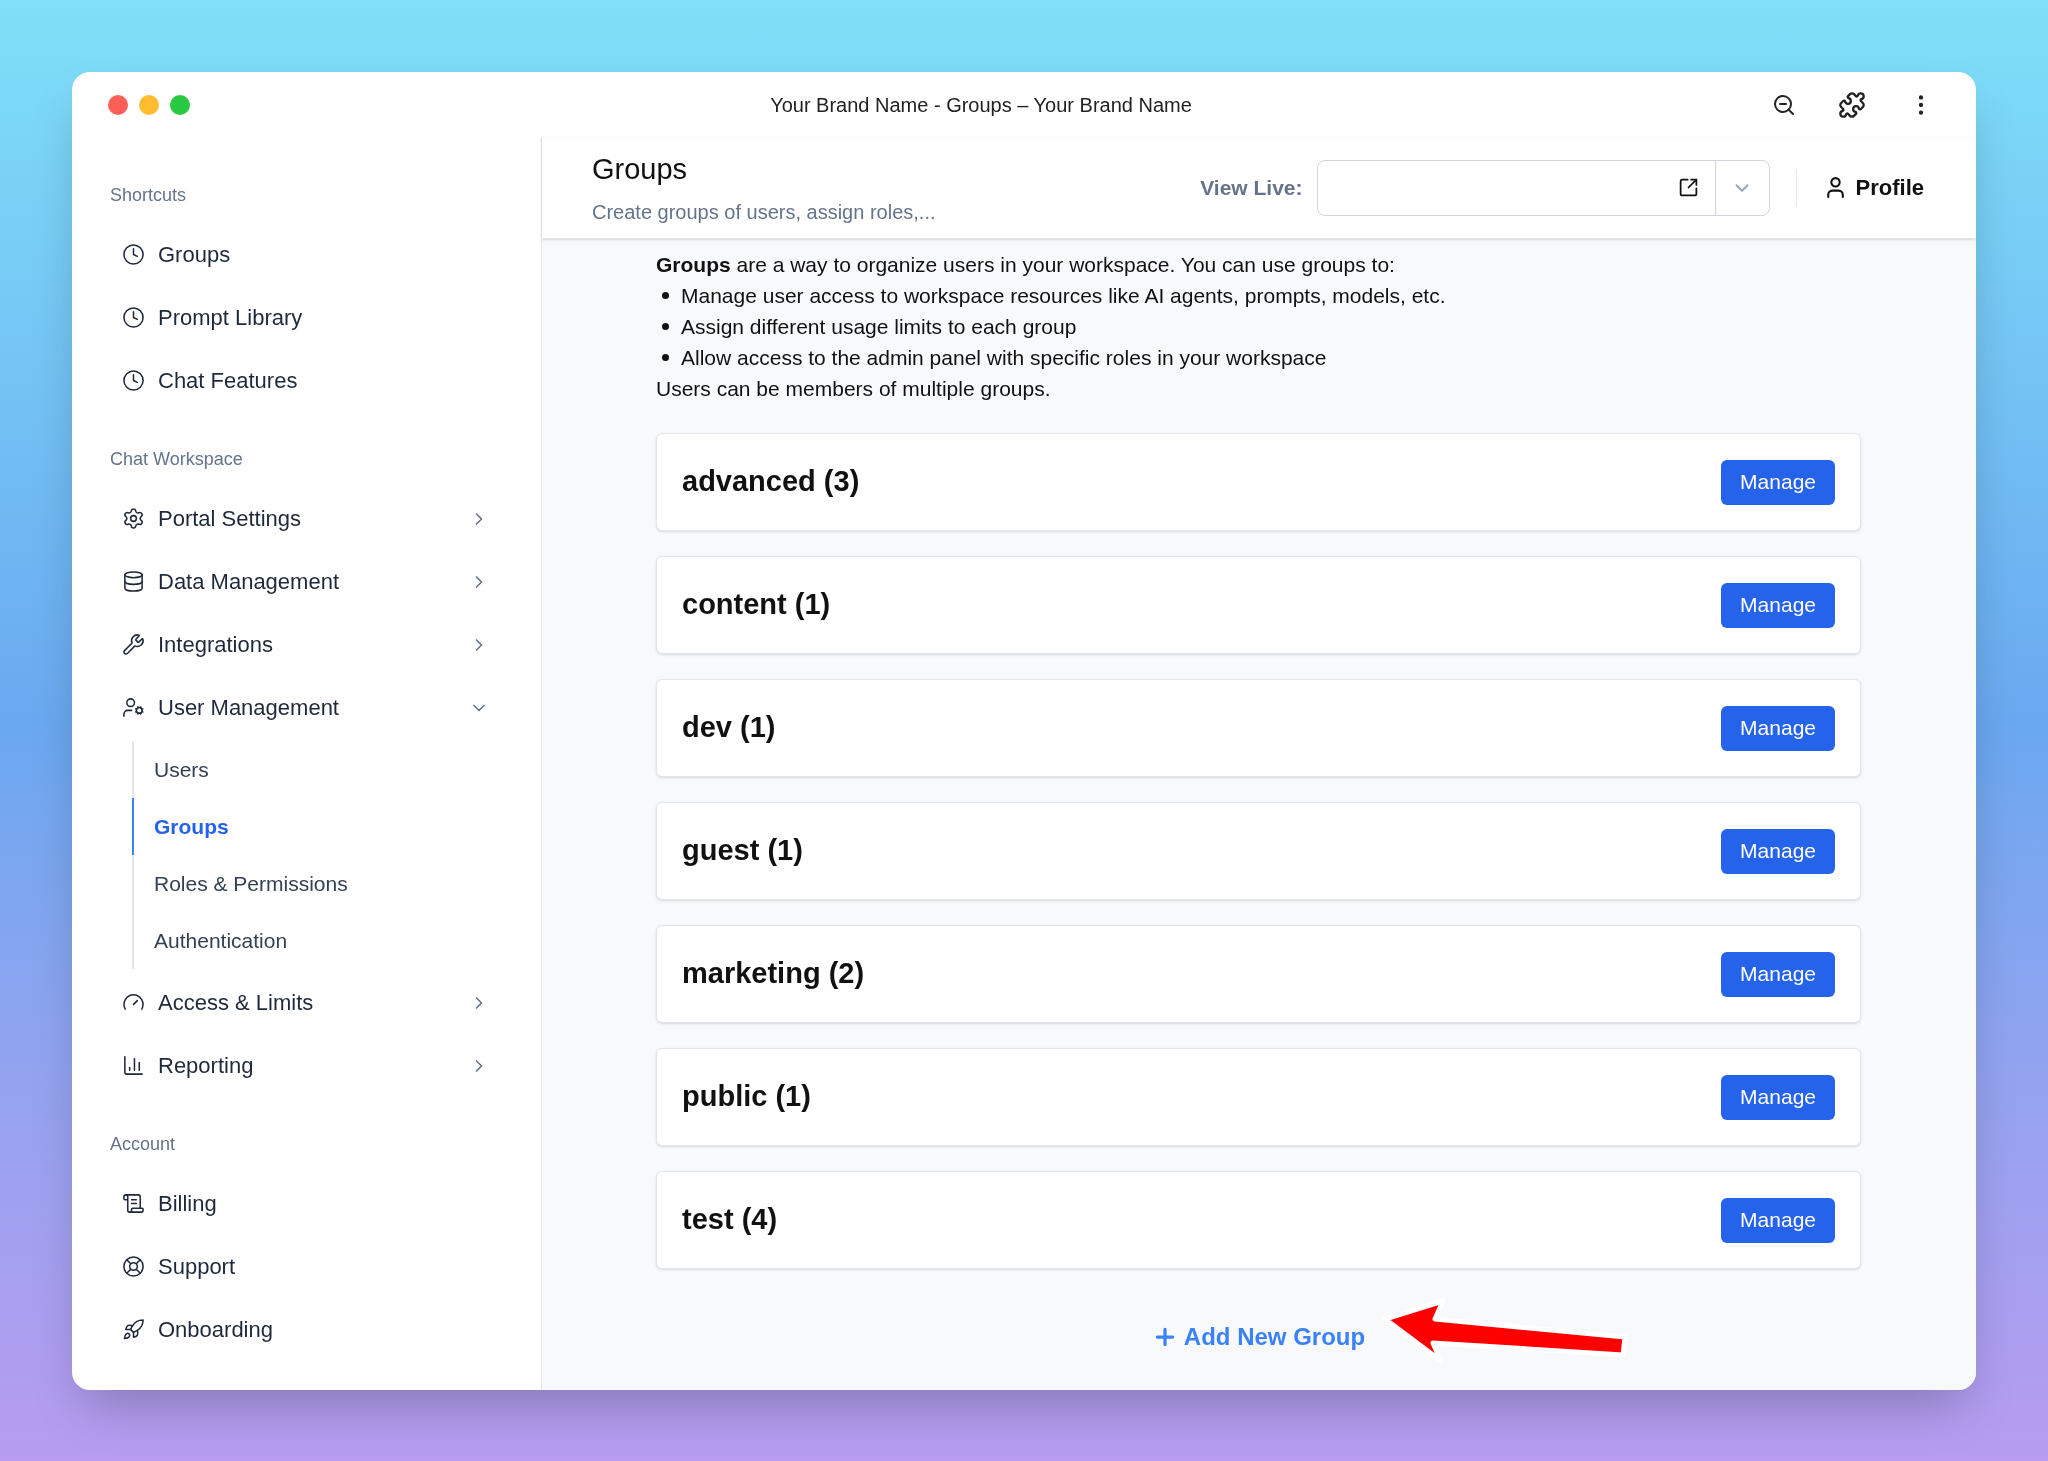  What do you see at coordinates (149, 104) in the screenshot?
I see `minimize-button` at bounding box center [149, 104].